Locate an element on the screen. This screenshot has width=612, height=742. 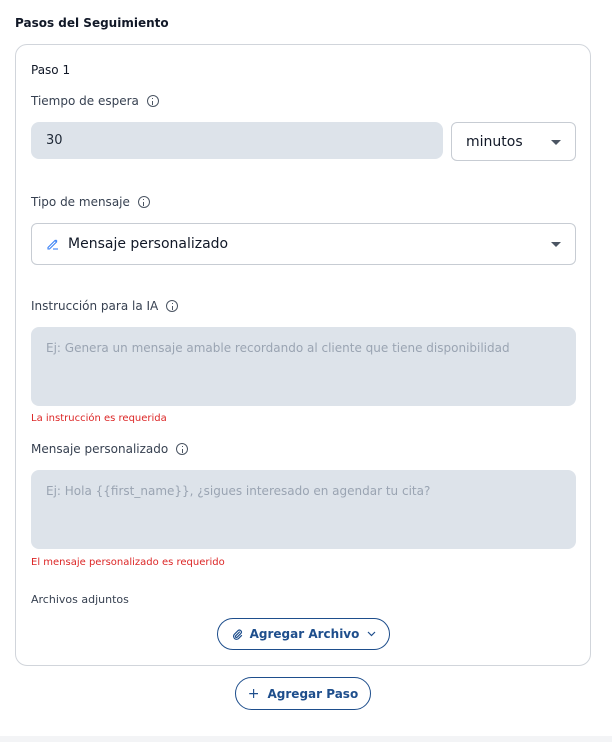
message-type-value: Mensaje personalizado is located at coordinates (148, 244).